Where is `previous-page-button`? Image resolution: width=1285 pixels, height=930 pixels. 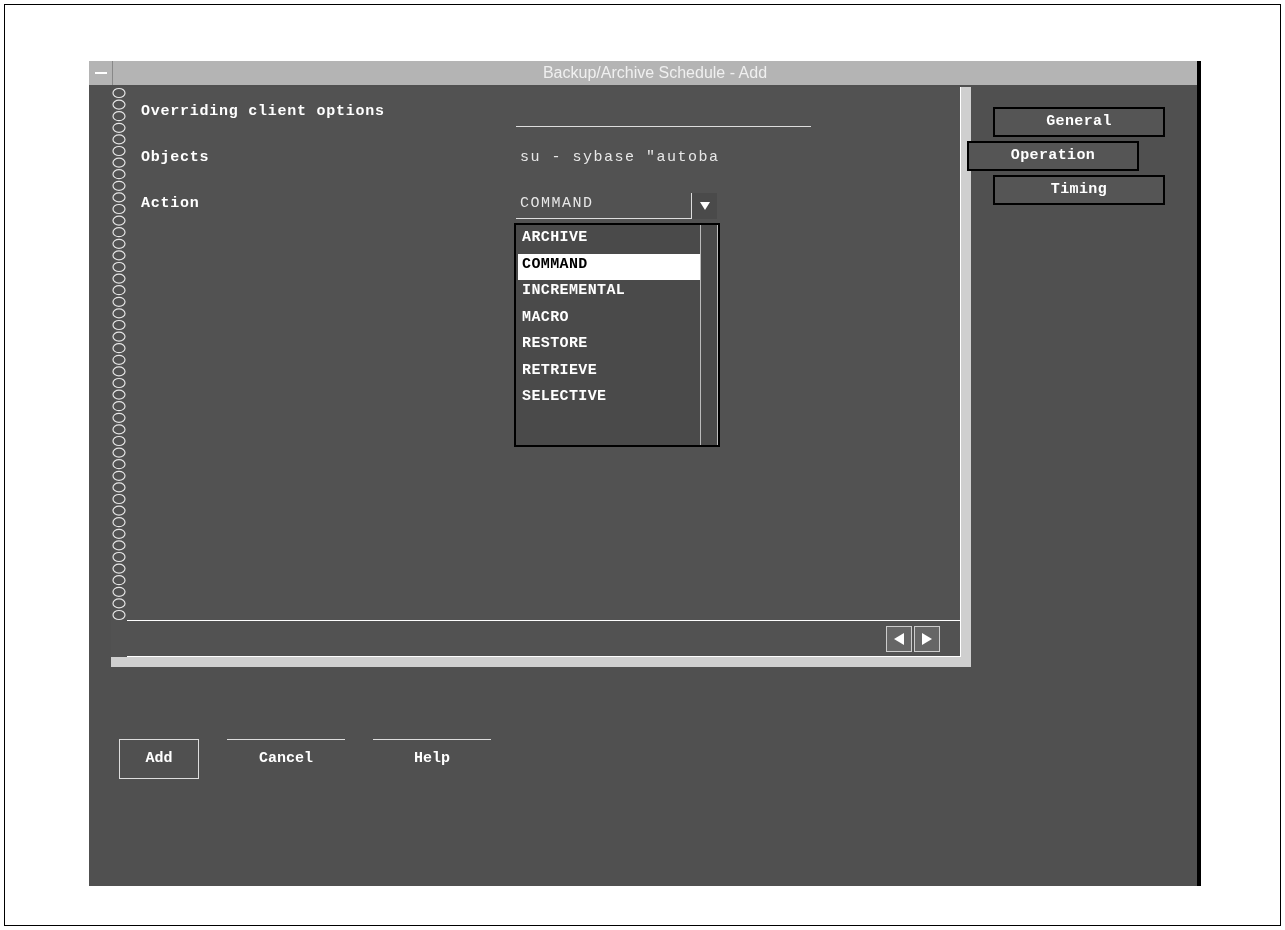 previous-page-button is located at coordinates (899, 638).